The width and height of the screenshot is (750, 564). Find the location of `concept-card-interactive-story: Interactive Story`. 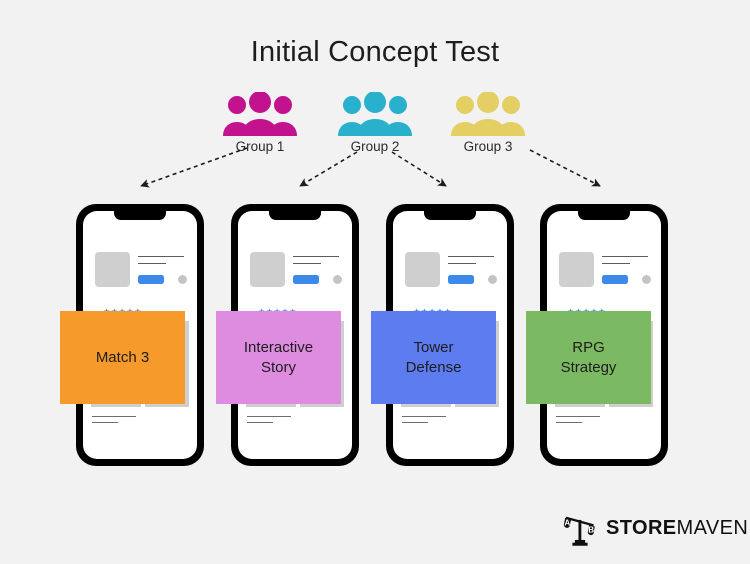

concept-card-interactive-story: Interactive Story is located at coordinates (278, 357).